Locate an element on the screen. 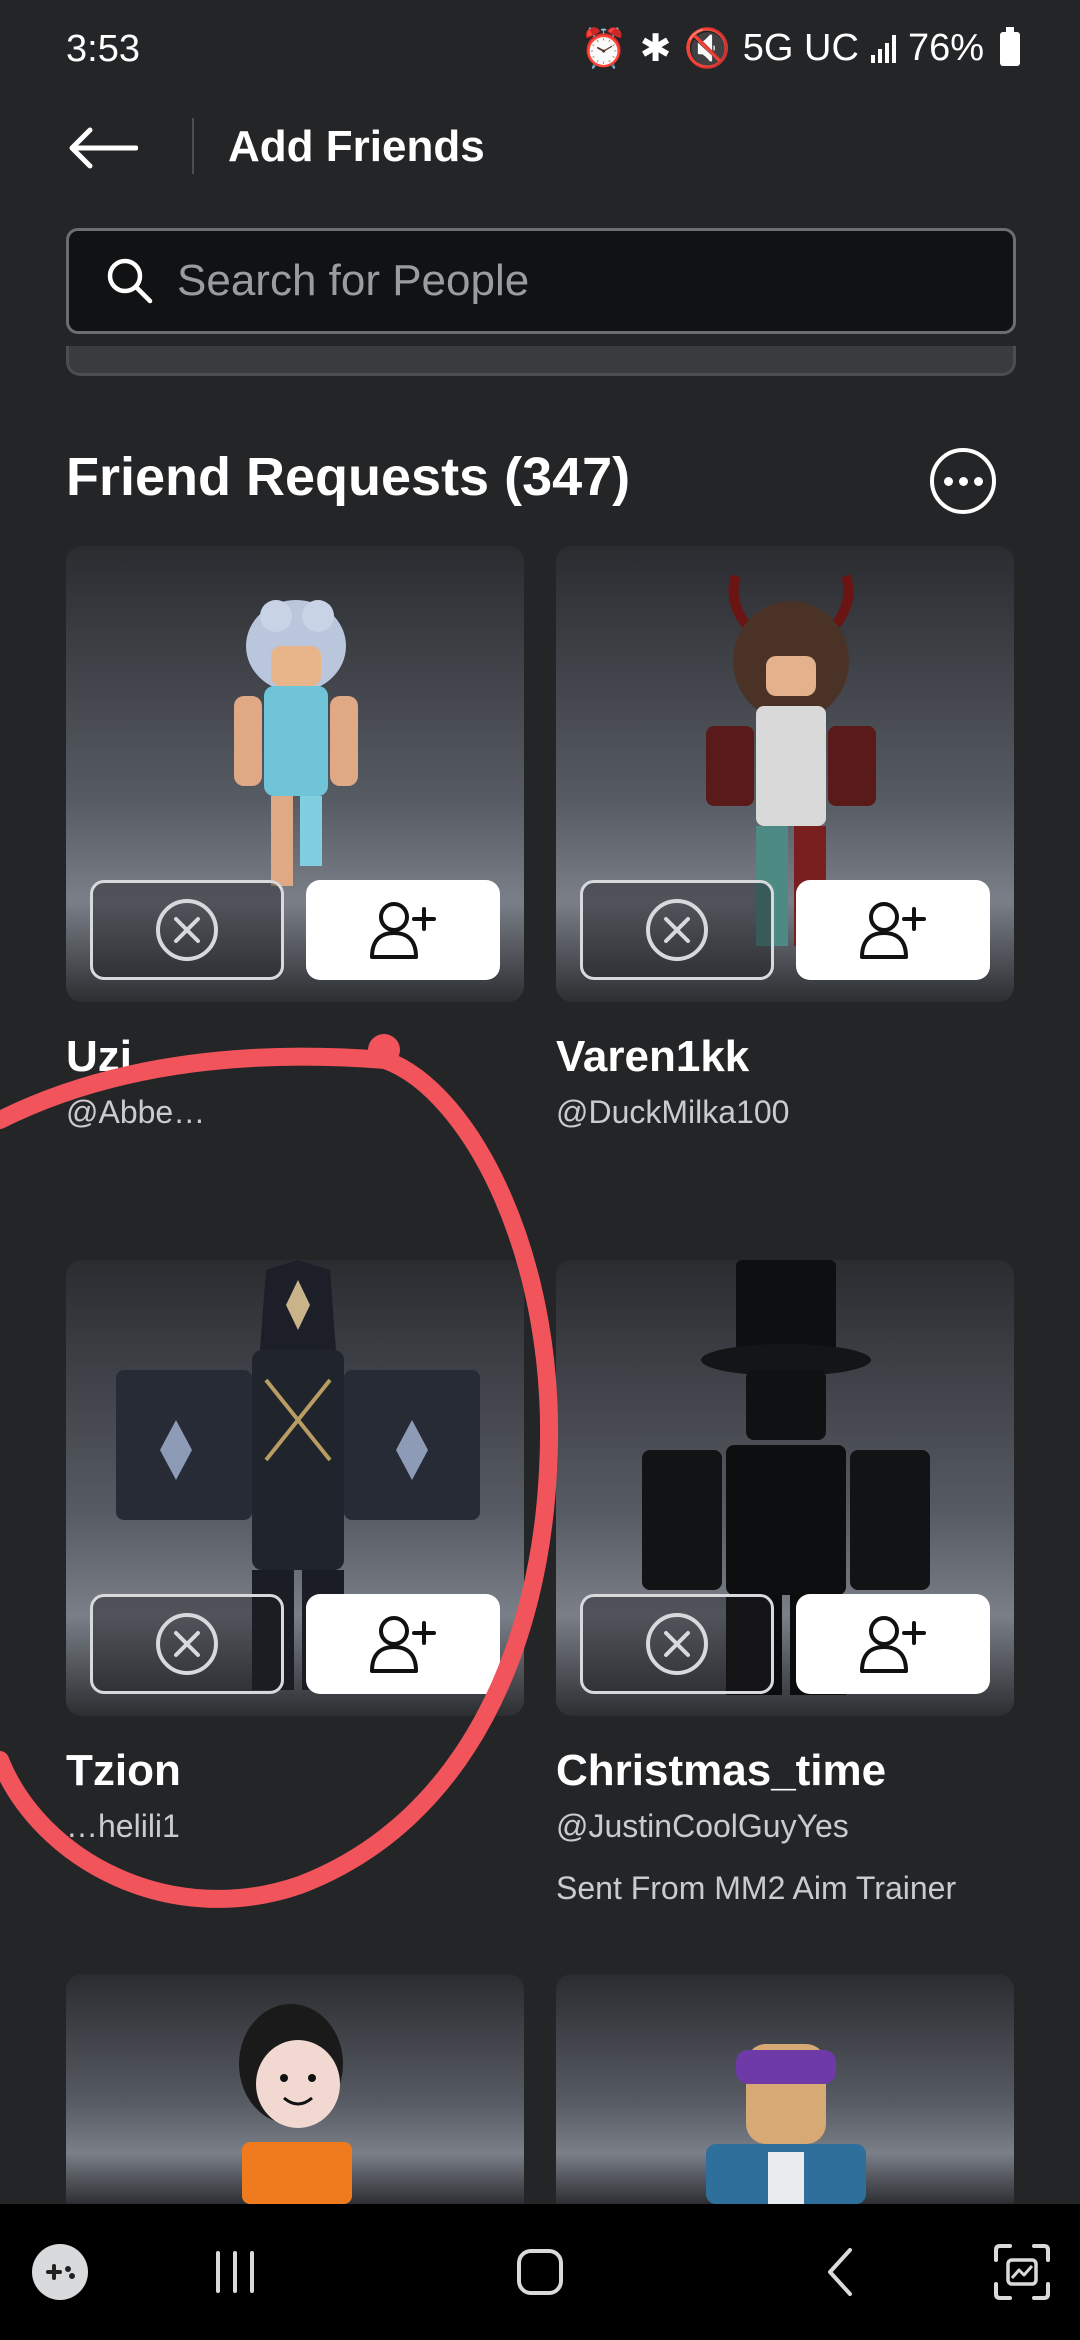  status-icons: ⏰ ✱ 🔇 5G UC 76% is located at coordinates (800, 48).